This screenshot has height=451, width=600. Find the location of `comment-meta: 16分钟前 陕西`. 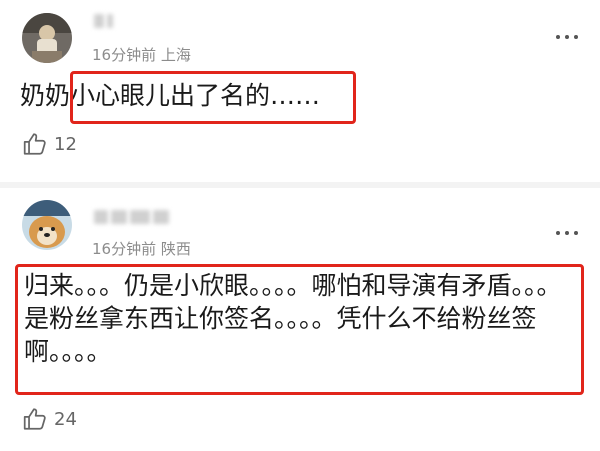

comment-meta: 16分钟前 陕西 is located at coordinates (141, 249).